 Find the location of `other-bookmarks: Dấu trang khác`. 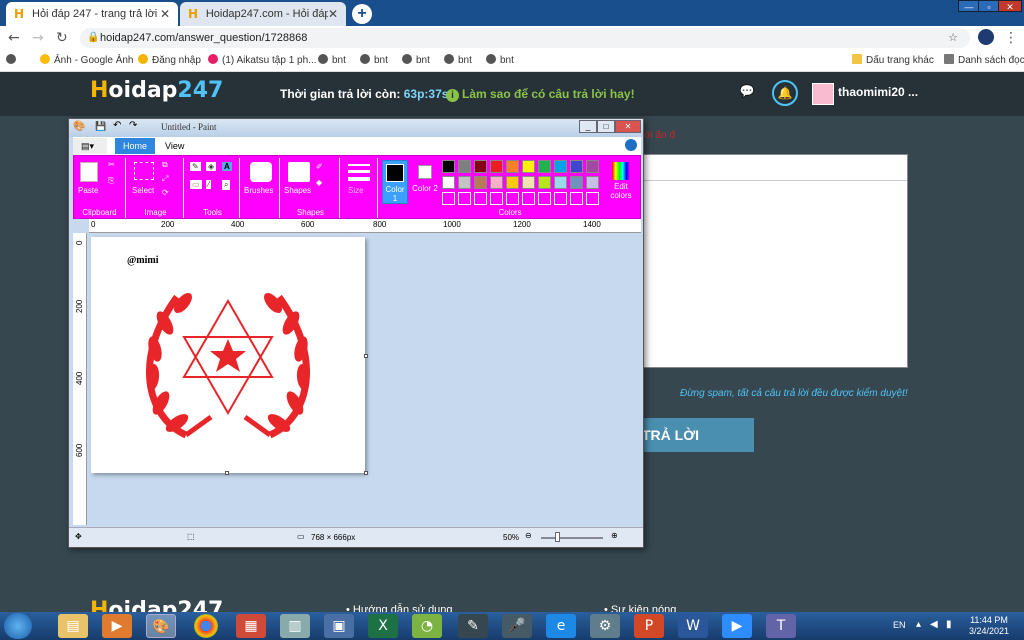

other-bookmarks: Dấu trang khác is located at coordinates (893, 60).